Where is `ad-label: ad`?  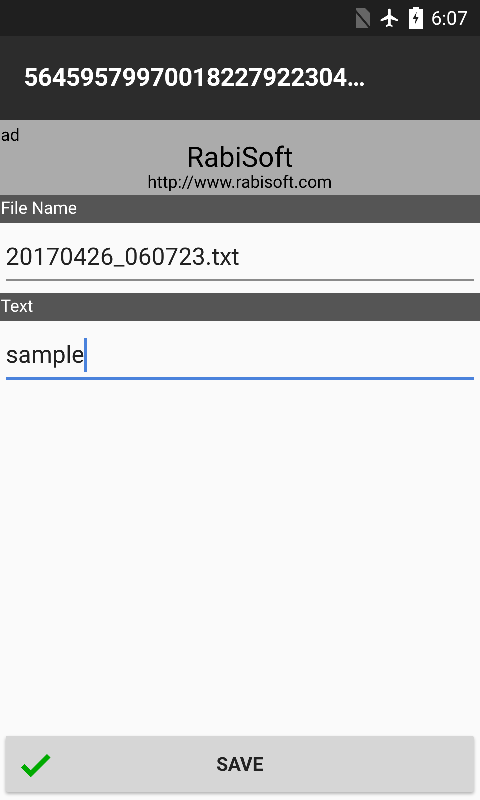 ad-label: ad is located at coordinates (10, 136).